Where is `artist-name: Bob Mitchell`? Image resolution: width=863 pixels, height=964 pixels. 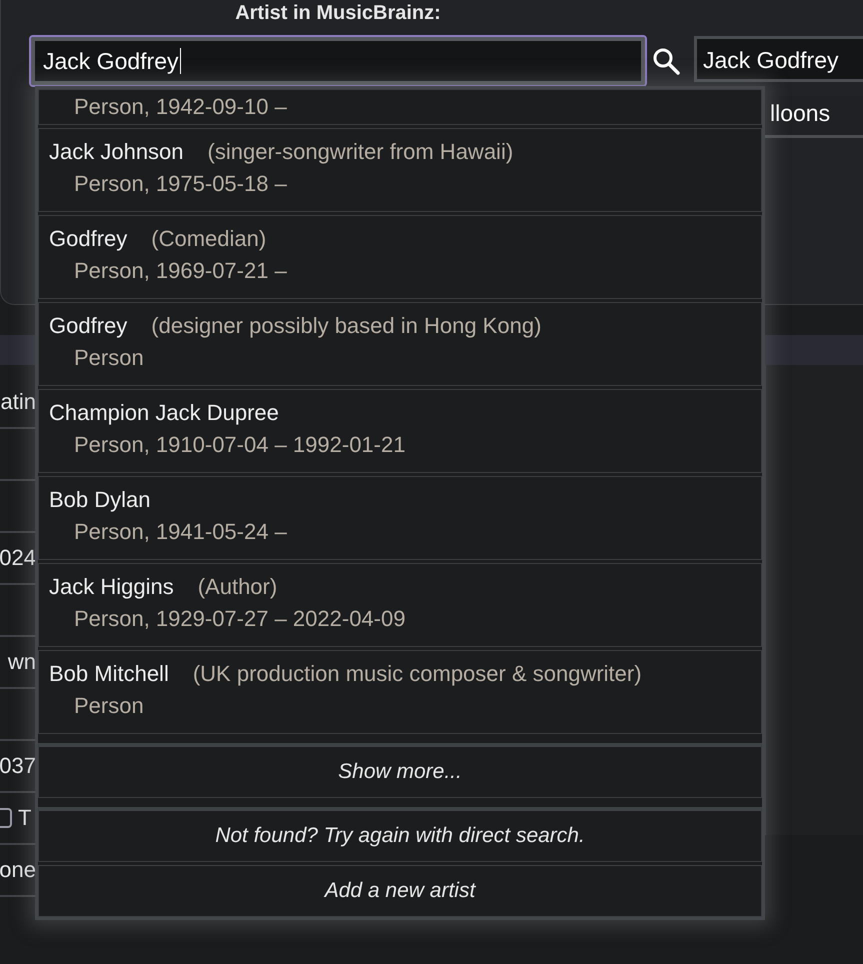
artist-name: Bob Mitchell is located at coordinates (109, 673).